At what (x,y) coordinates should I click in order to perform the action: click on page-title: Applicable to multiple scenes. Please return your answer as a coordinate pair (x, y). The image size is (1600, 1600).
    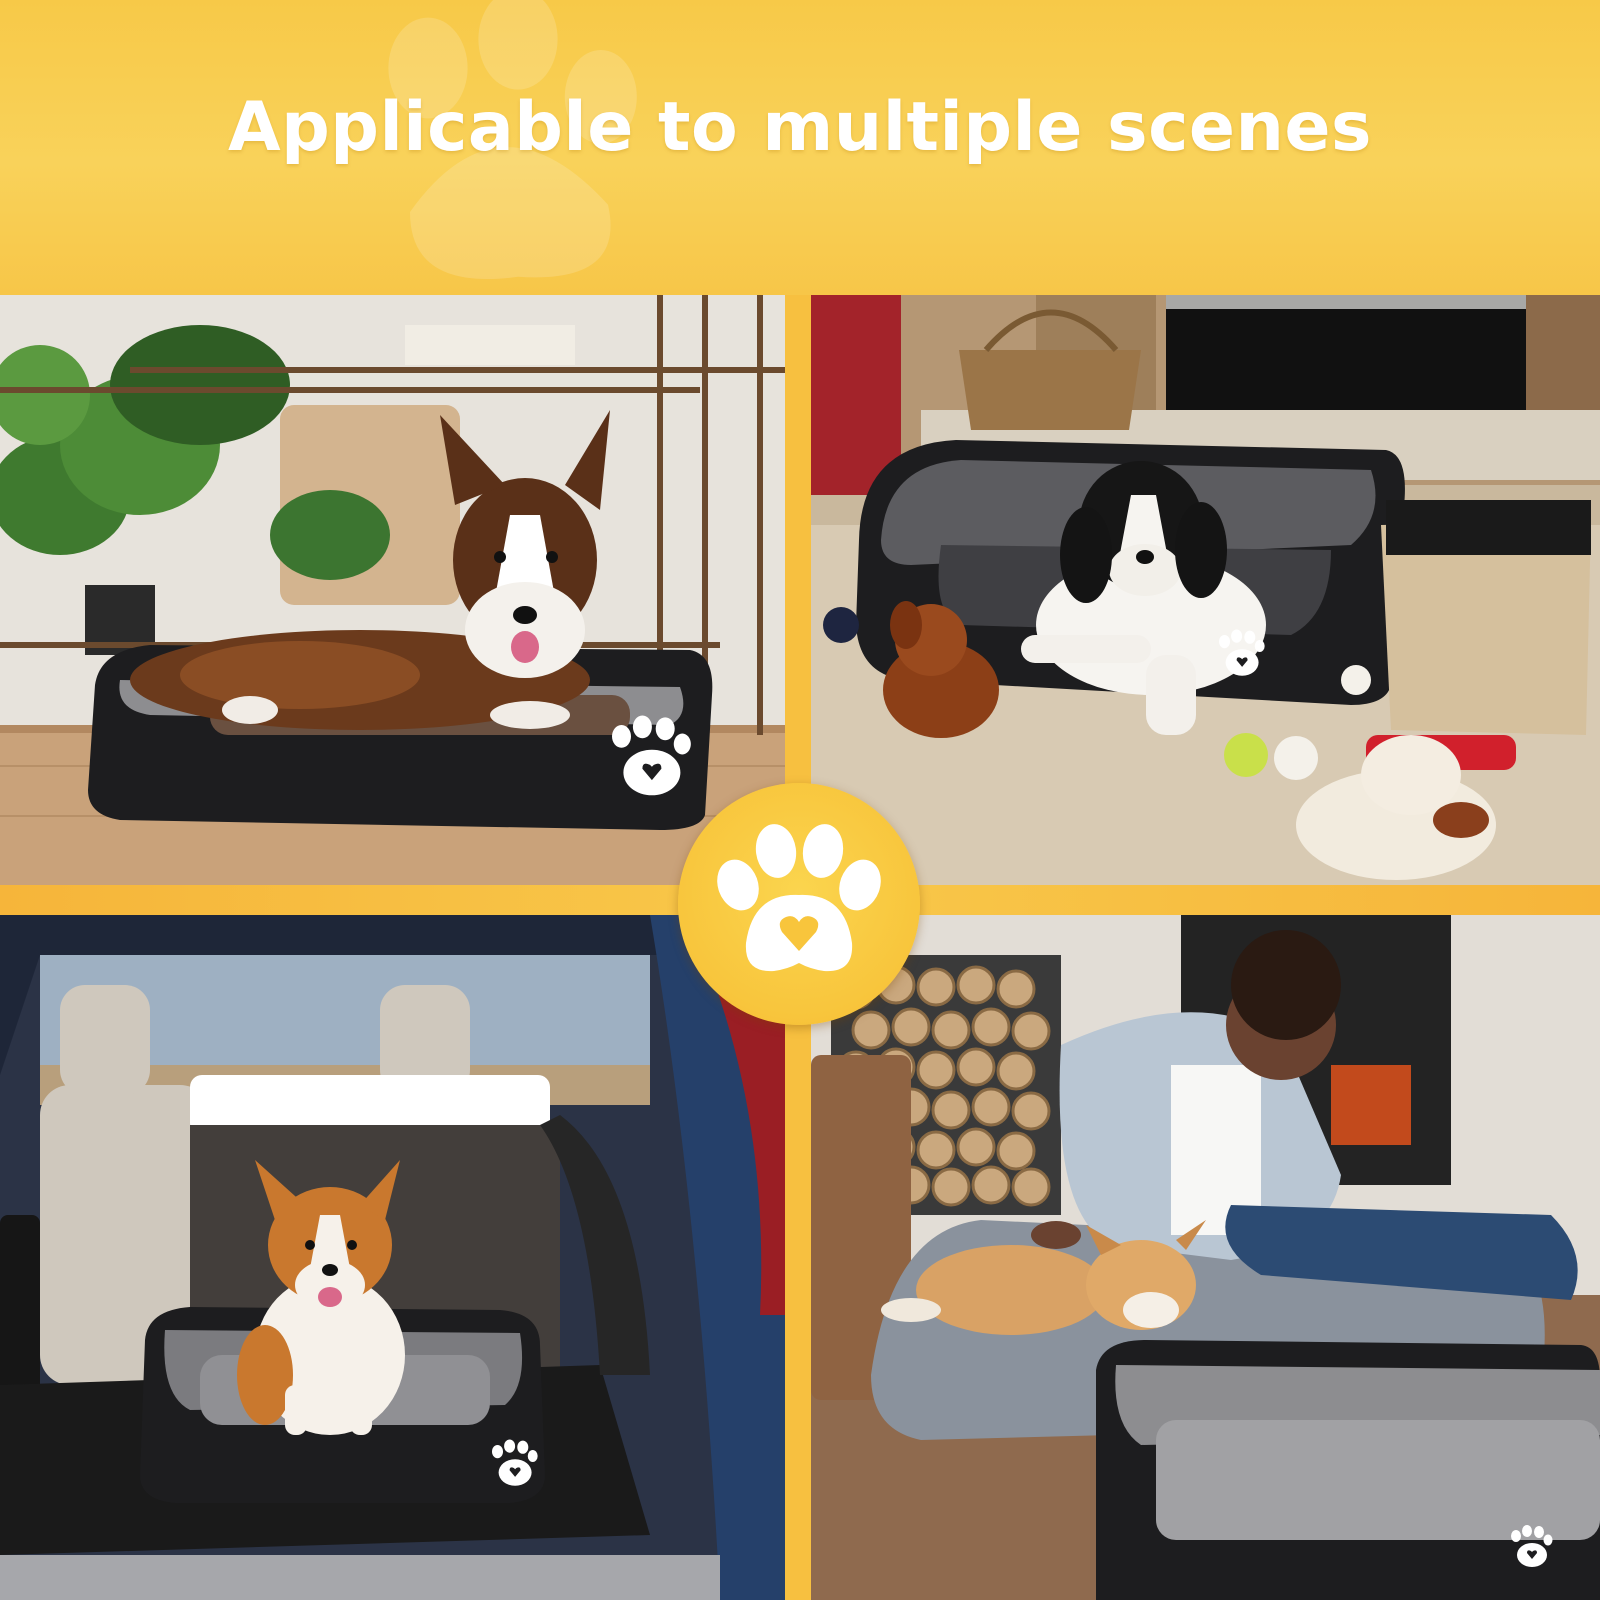
    Looking at the image, I should click on (800, 127).